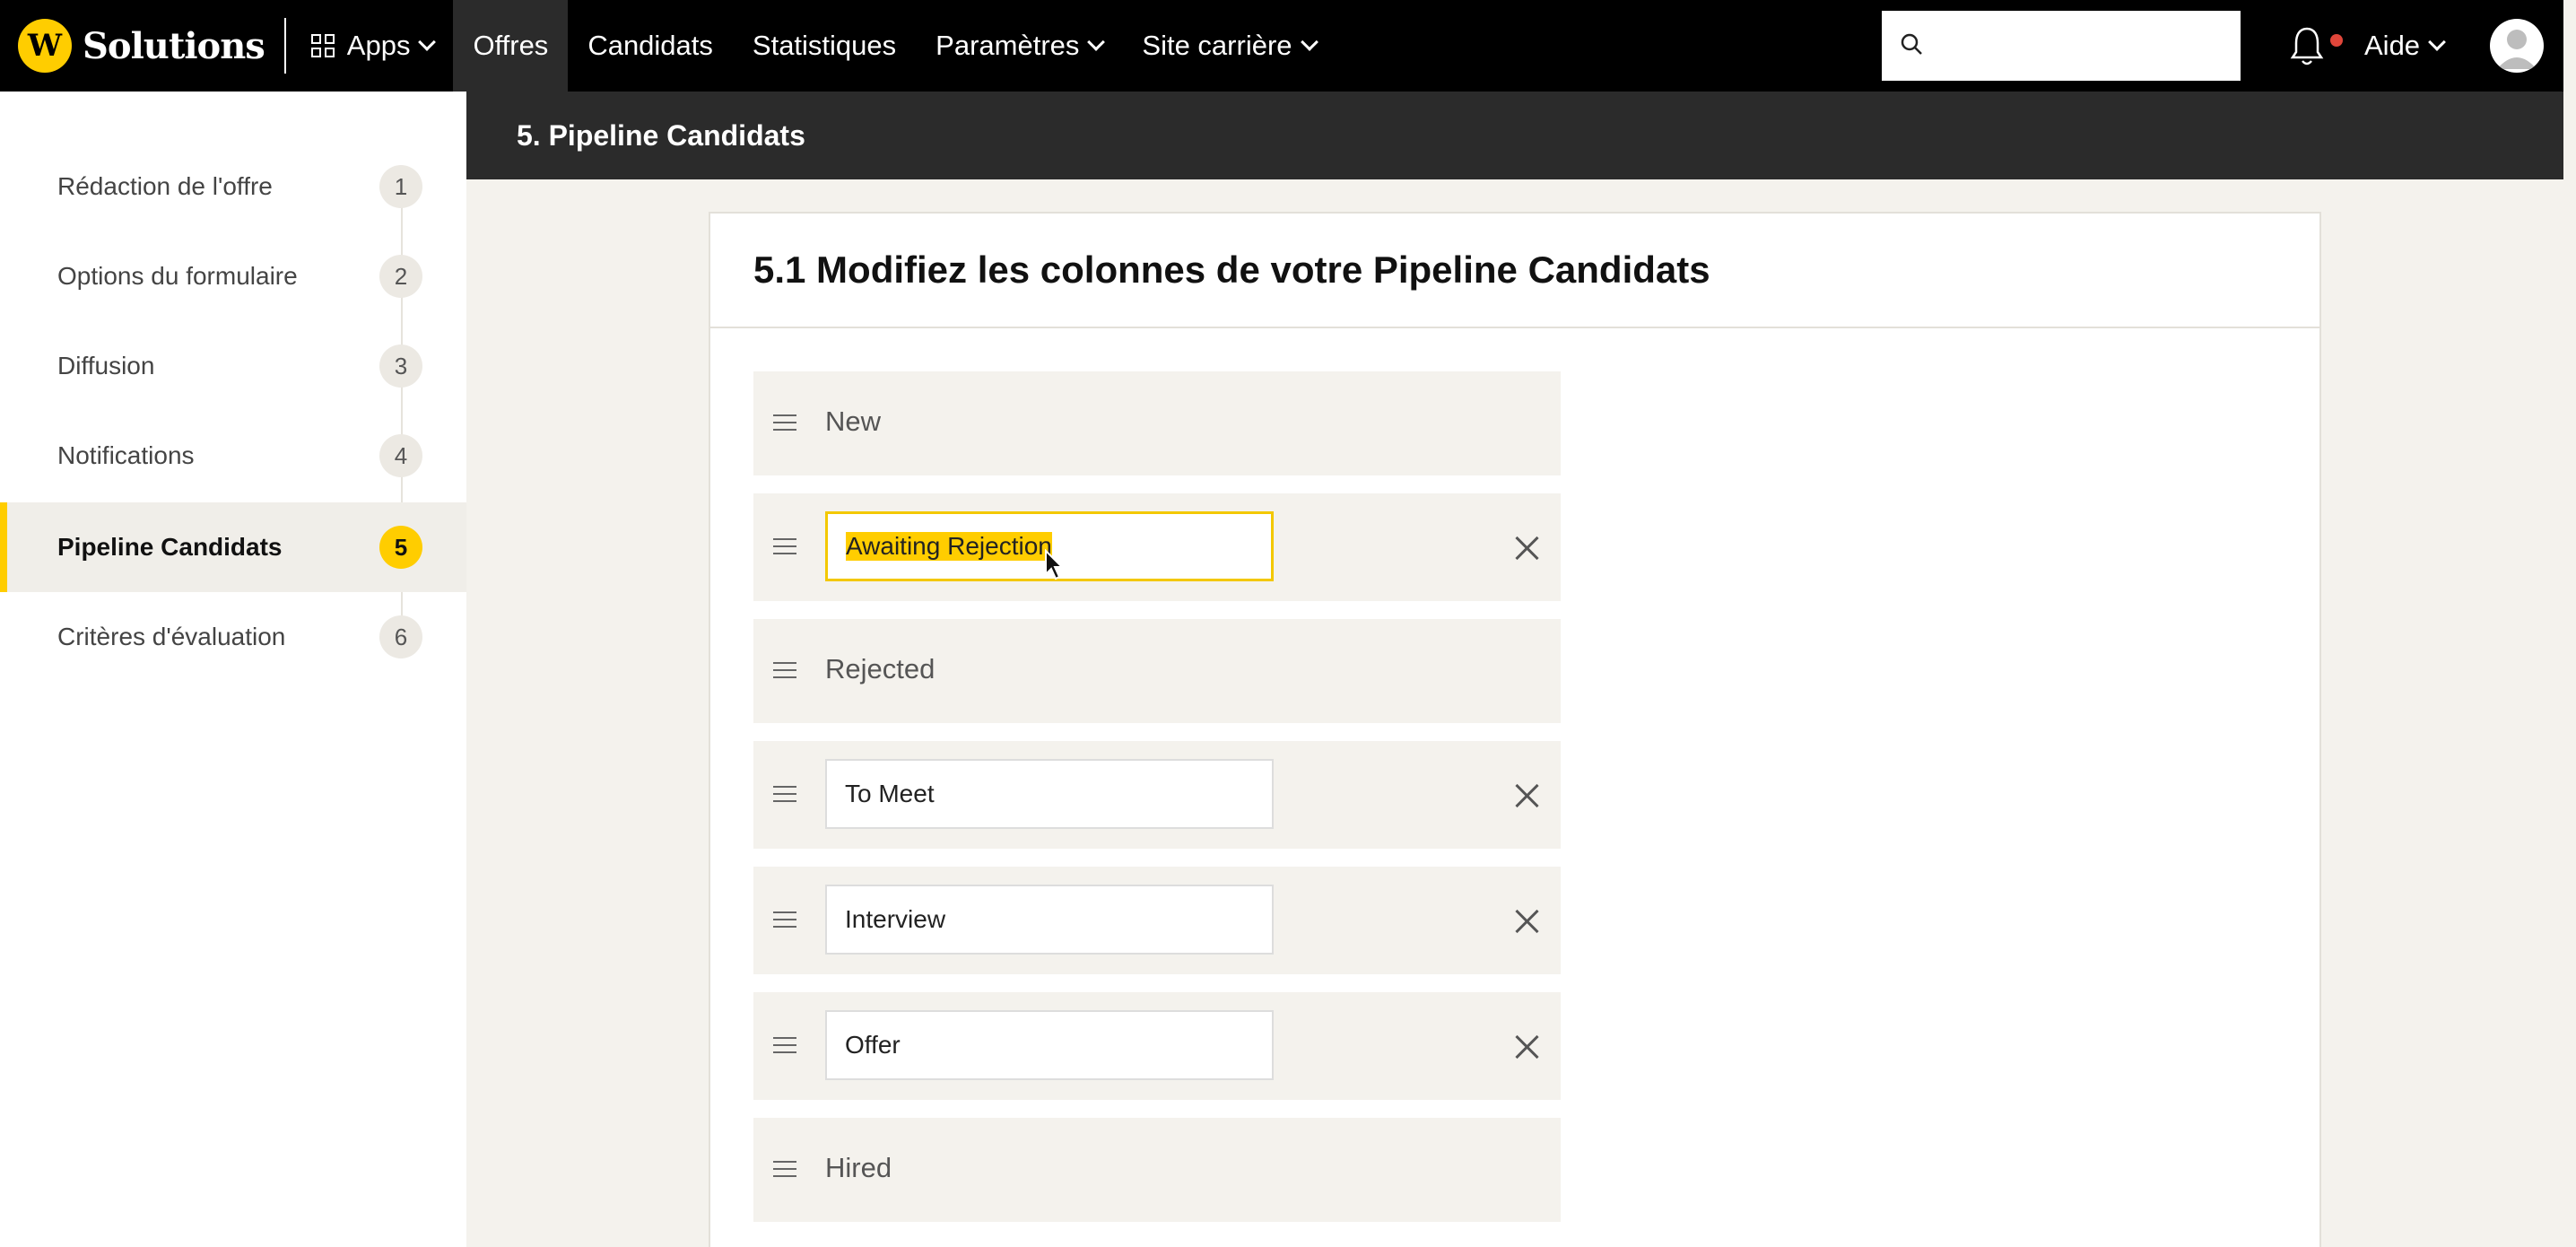 This screenshot has height=1247, width=2576. I want to click on brand-name: Solutions, so click(174, 45).